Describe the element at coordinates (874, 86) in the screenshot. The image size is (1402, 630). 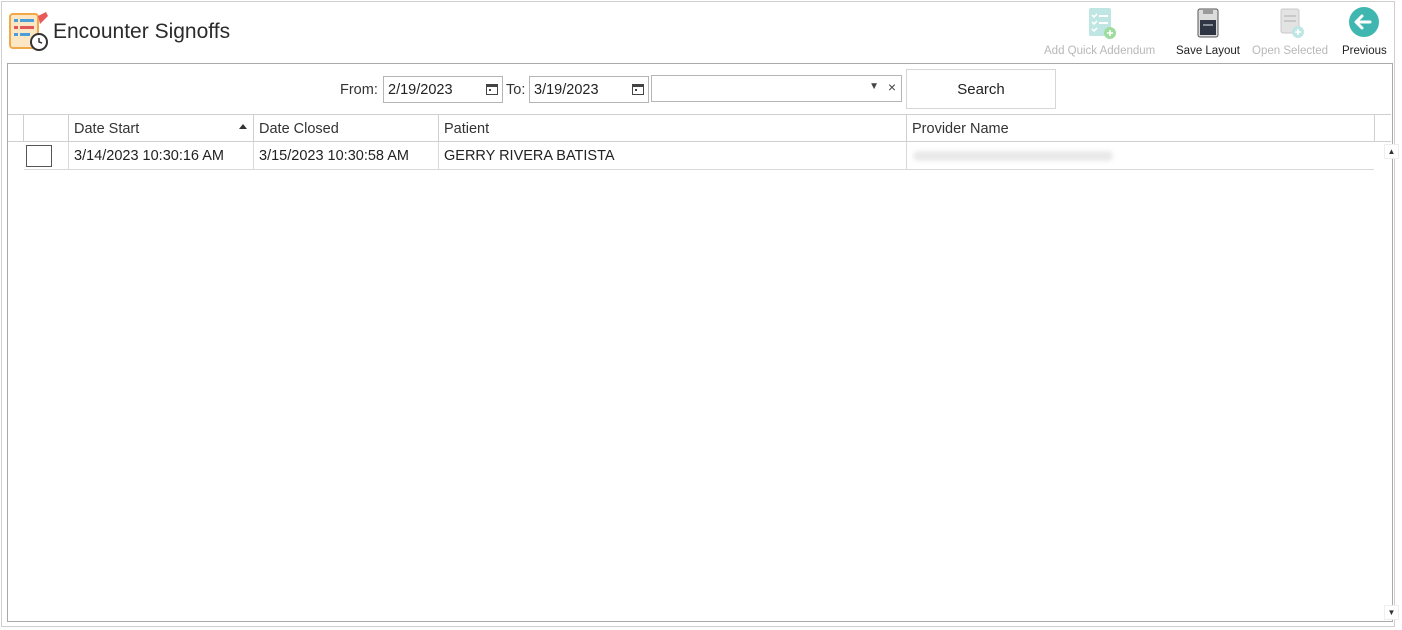
I see `dropdown-arrow-icon: ▼` at that location.